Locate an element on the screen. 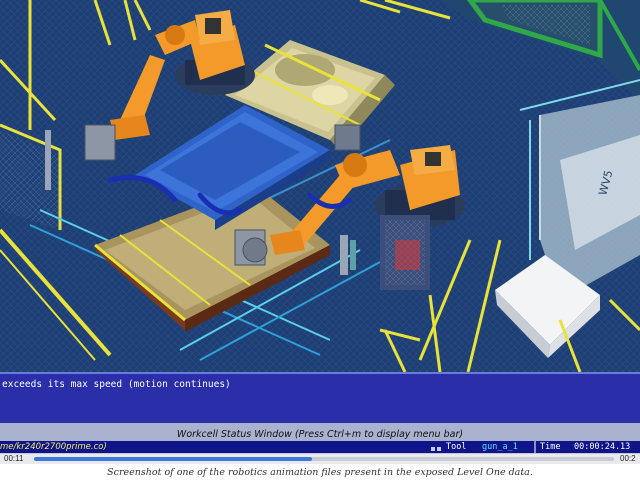  equipment-stand is located at coordinates (405, 252).